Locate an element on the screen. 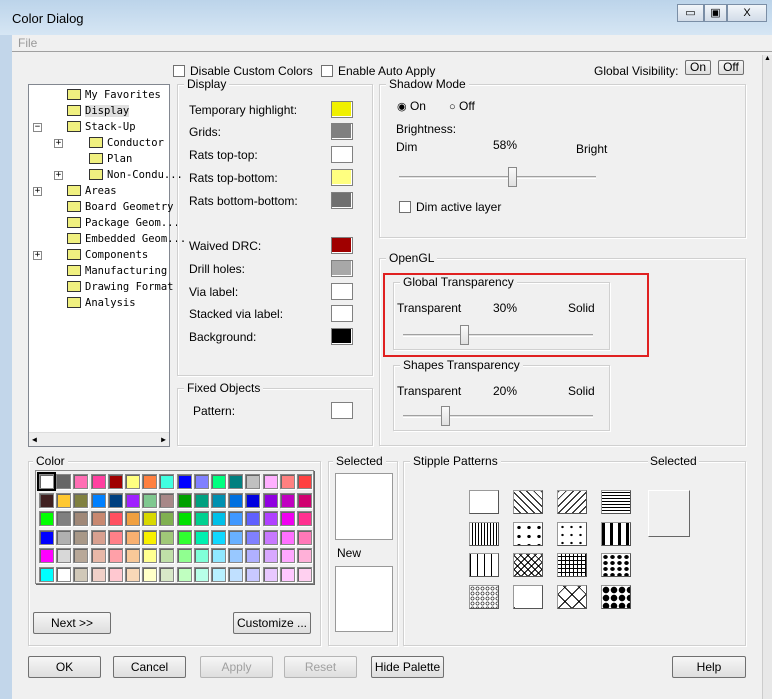  stipple-solid-pattern is located at coordinates (484, 502).